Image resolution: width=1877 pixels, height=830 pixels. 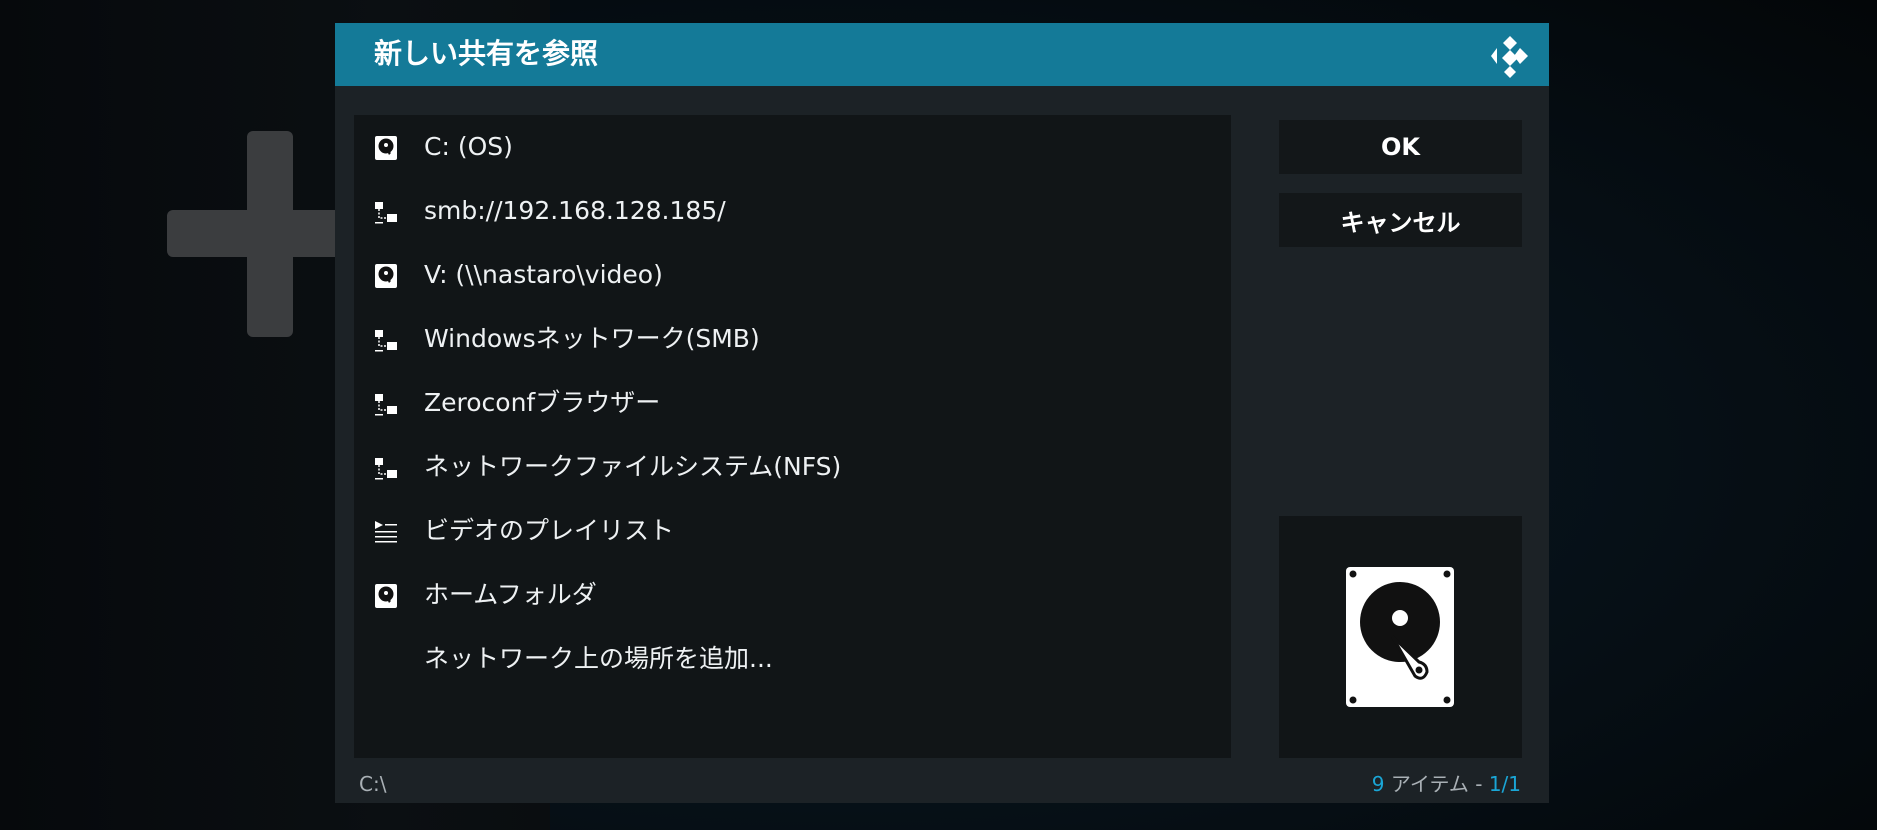 I want to click on page-indicator: 1/1, so click(x=1504, y=784).